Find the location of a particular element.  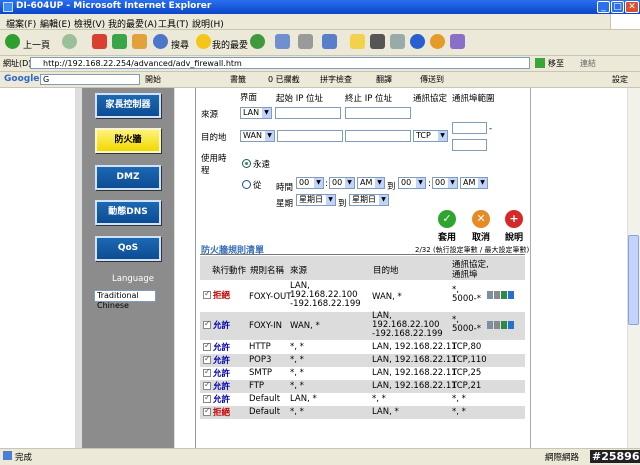

nav-qos: QoS is located at coordinates (128, 248).